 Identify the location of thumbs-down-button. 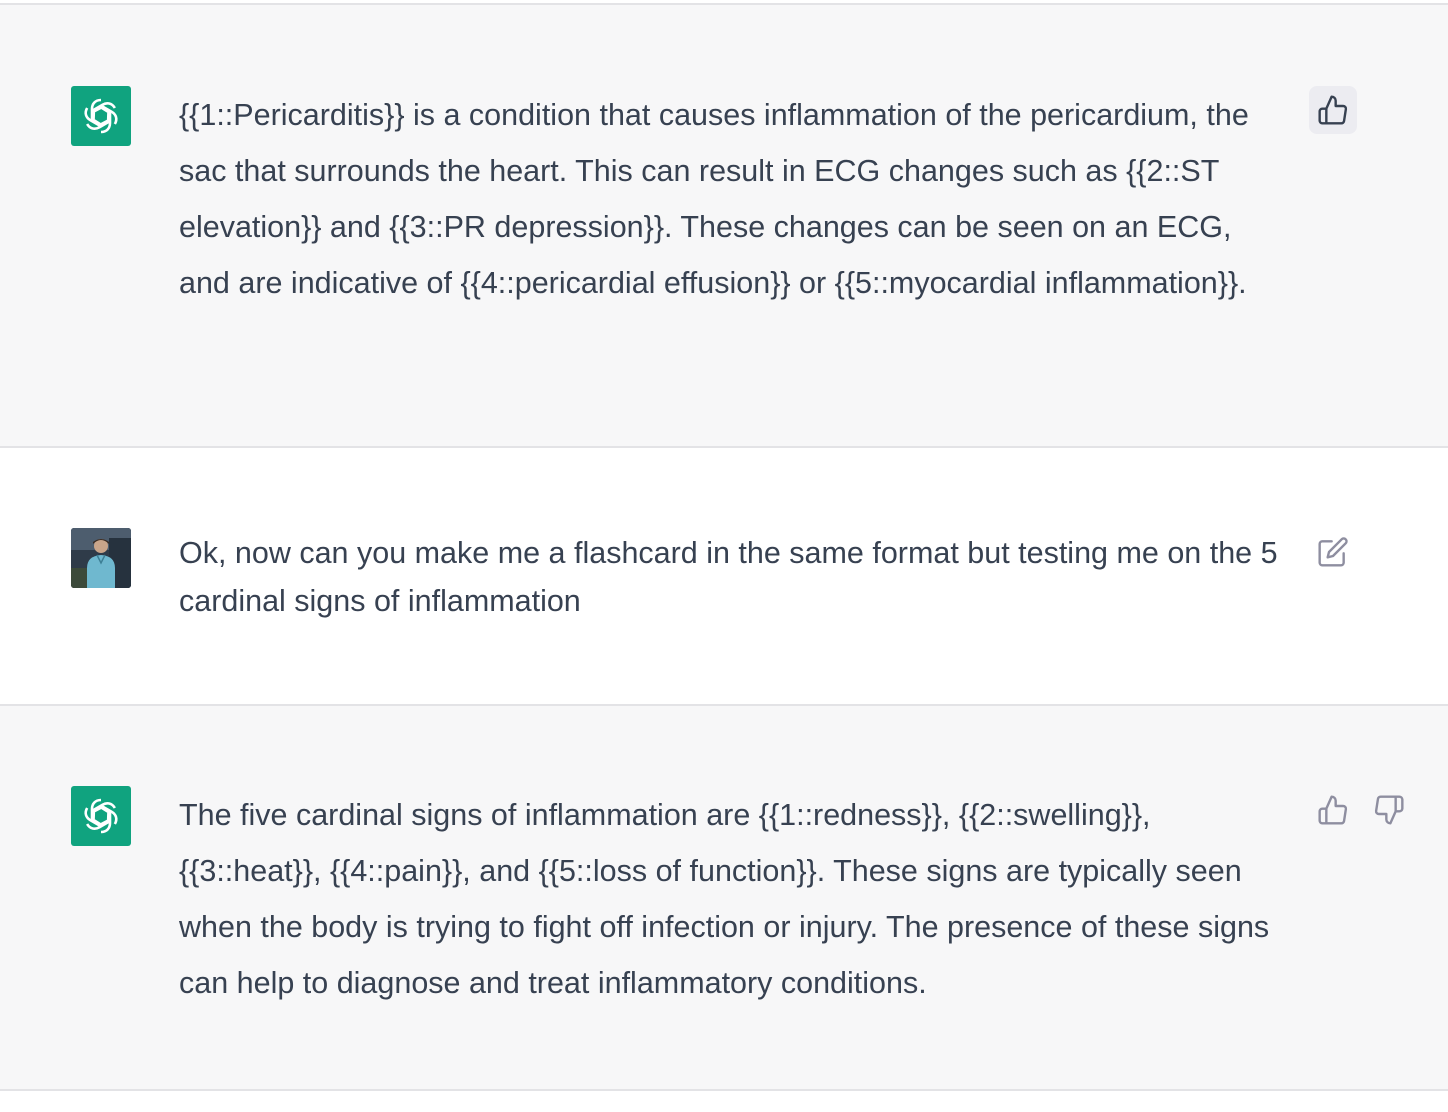
(1389, 810).